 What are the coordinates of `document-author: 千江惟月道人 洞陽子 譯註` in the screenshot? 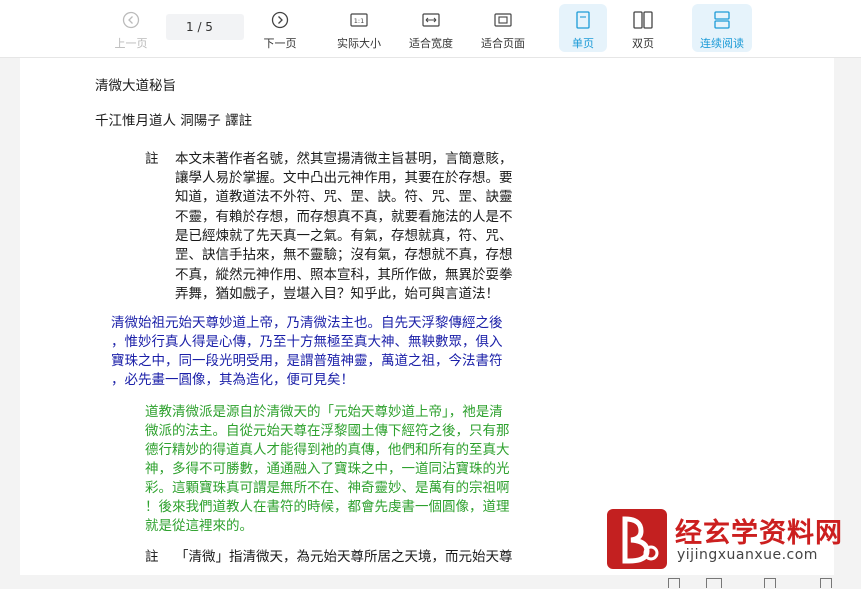 It's located at (174, 121).